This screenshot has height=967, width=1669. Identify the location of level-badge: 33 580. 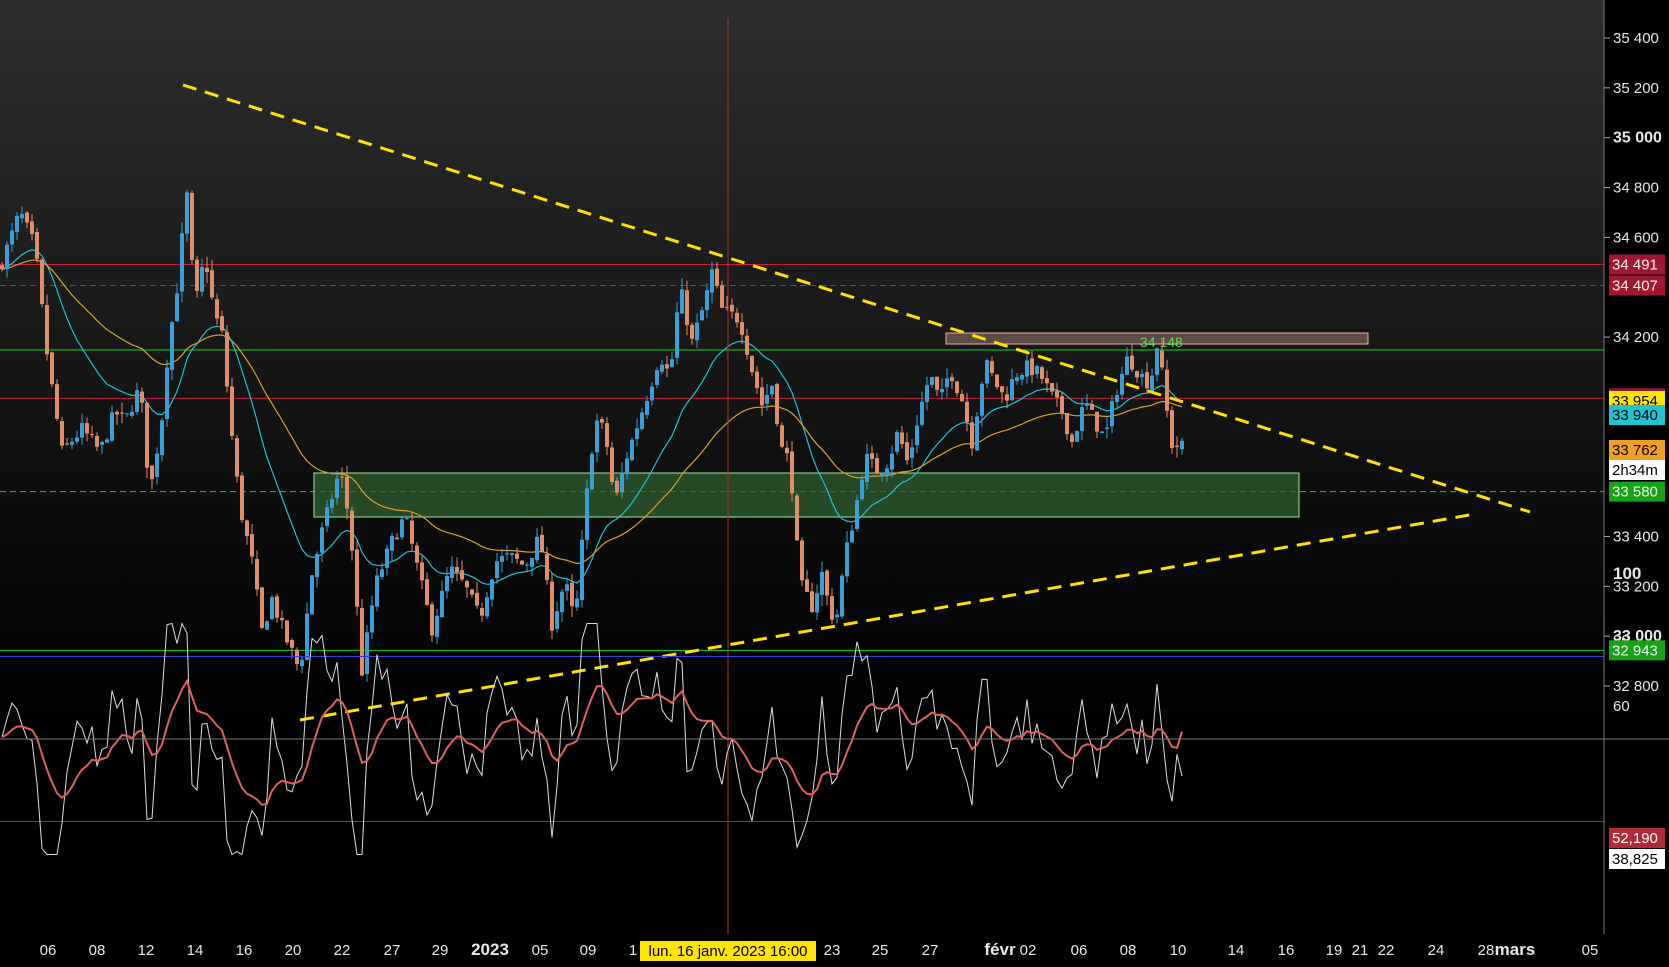
(1637, 491).